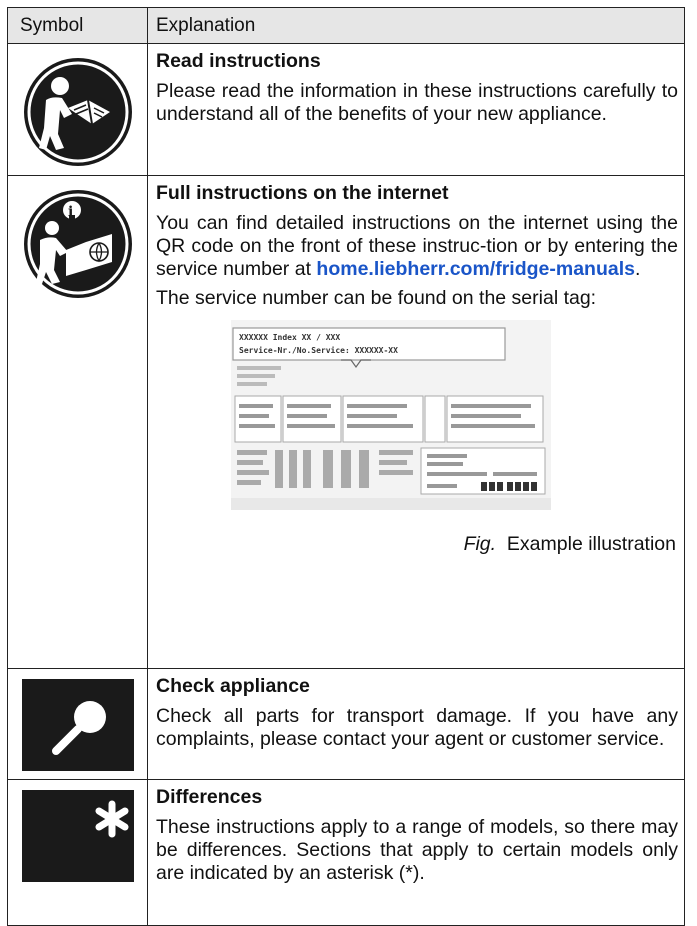  What do you see at coordinates (206, 25) in the screenshot?
I see `header-explanation: Explanation` at bounding box center [206, 25].